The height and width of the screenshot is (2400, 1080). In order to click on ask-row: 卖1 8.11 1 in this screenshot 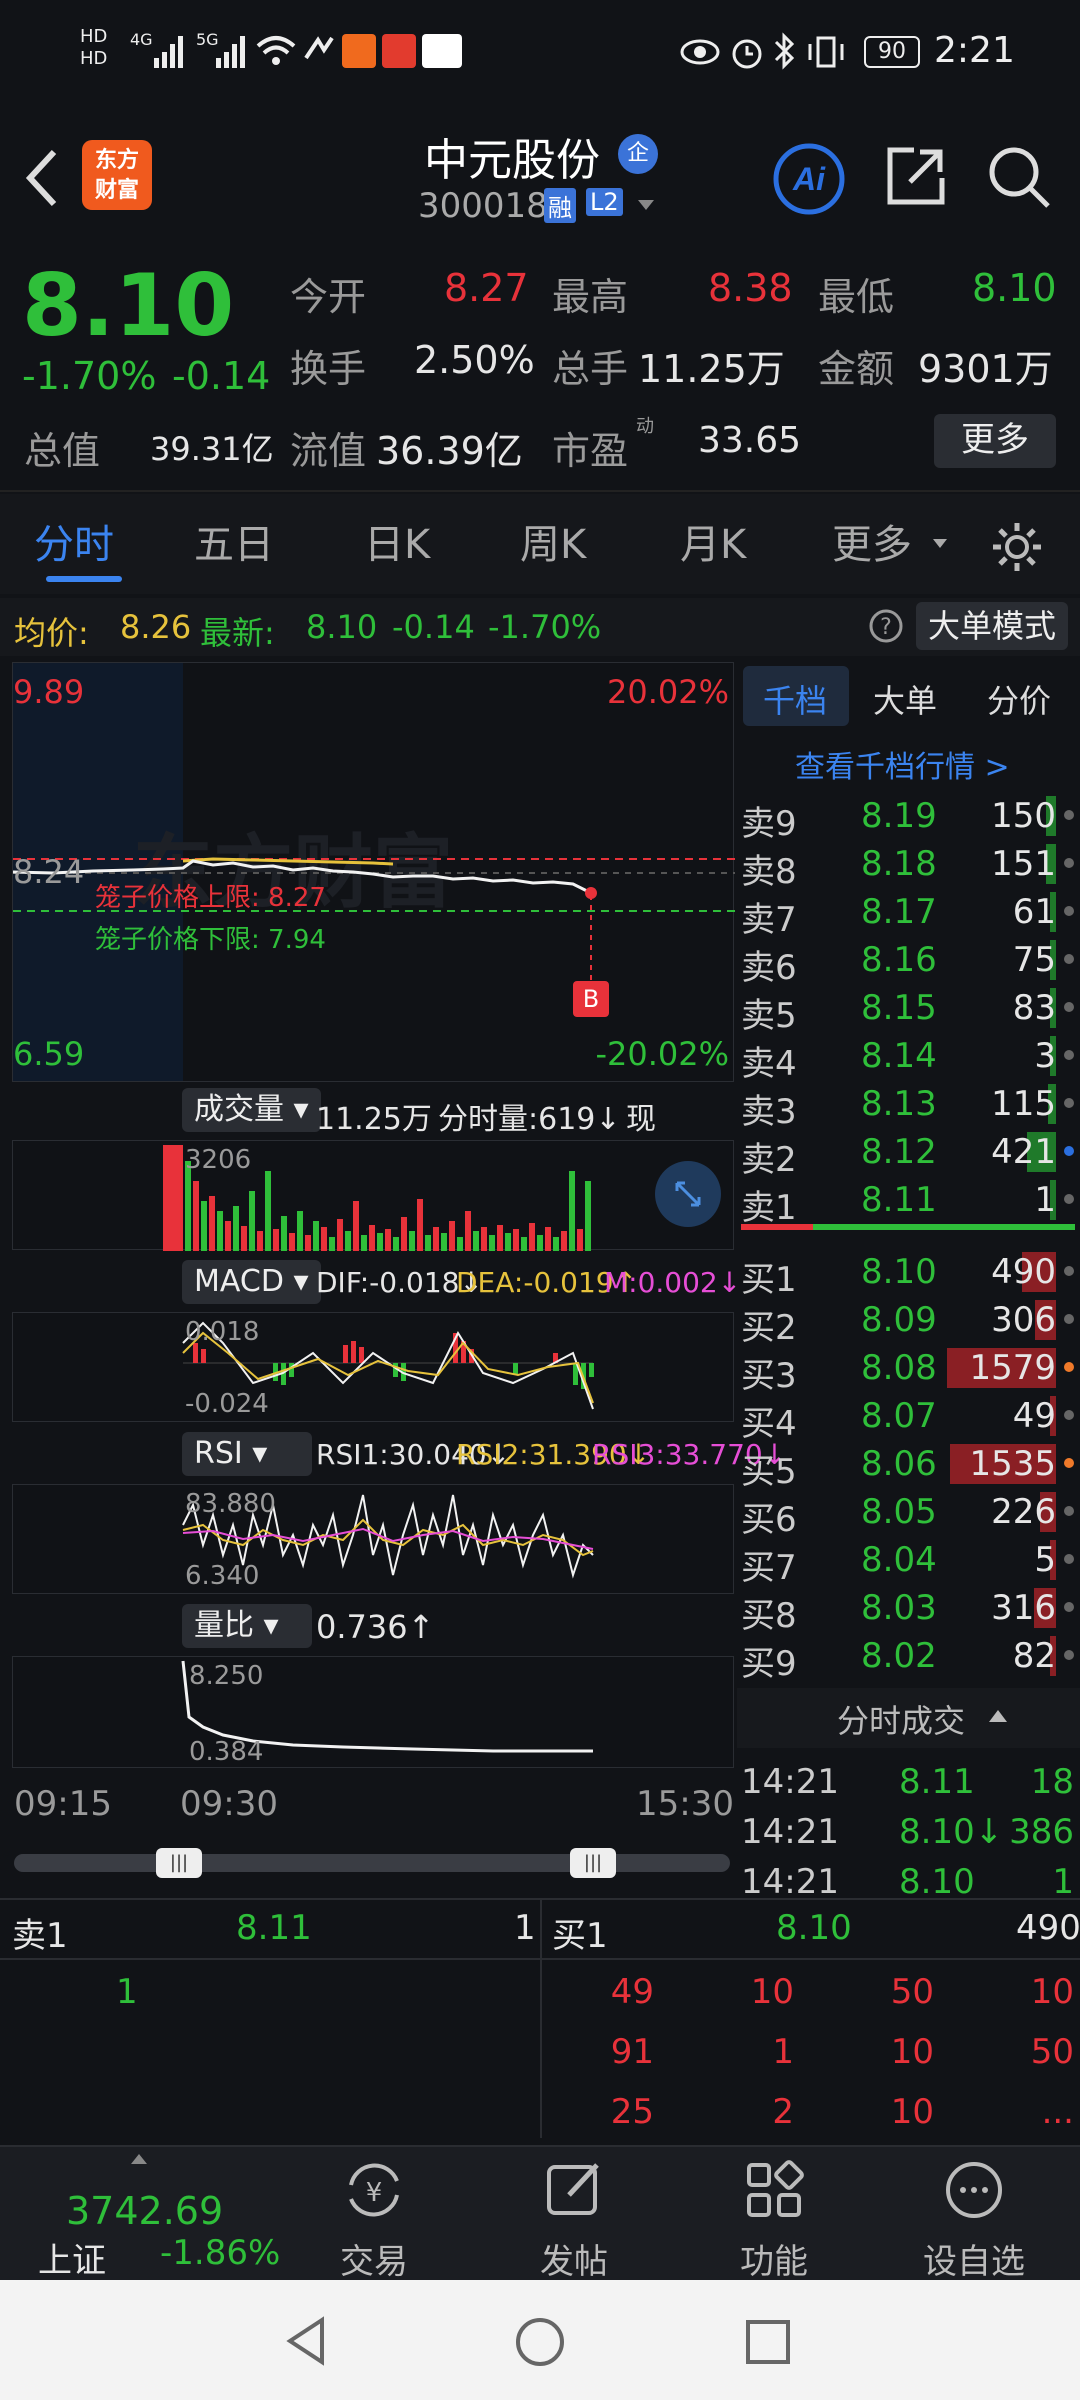, I will do `click(908, 1202)`.